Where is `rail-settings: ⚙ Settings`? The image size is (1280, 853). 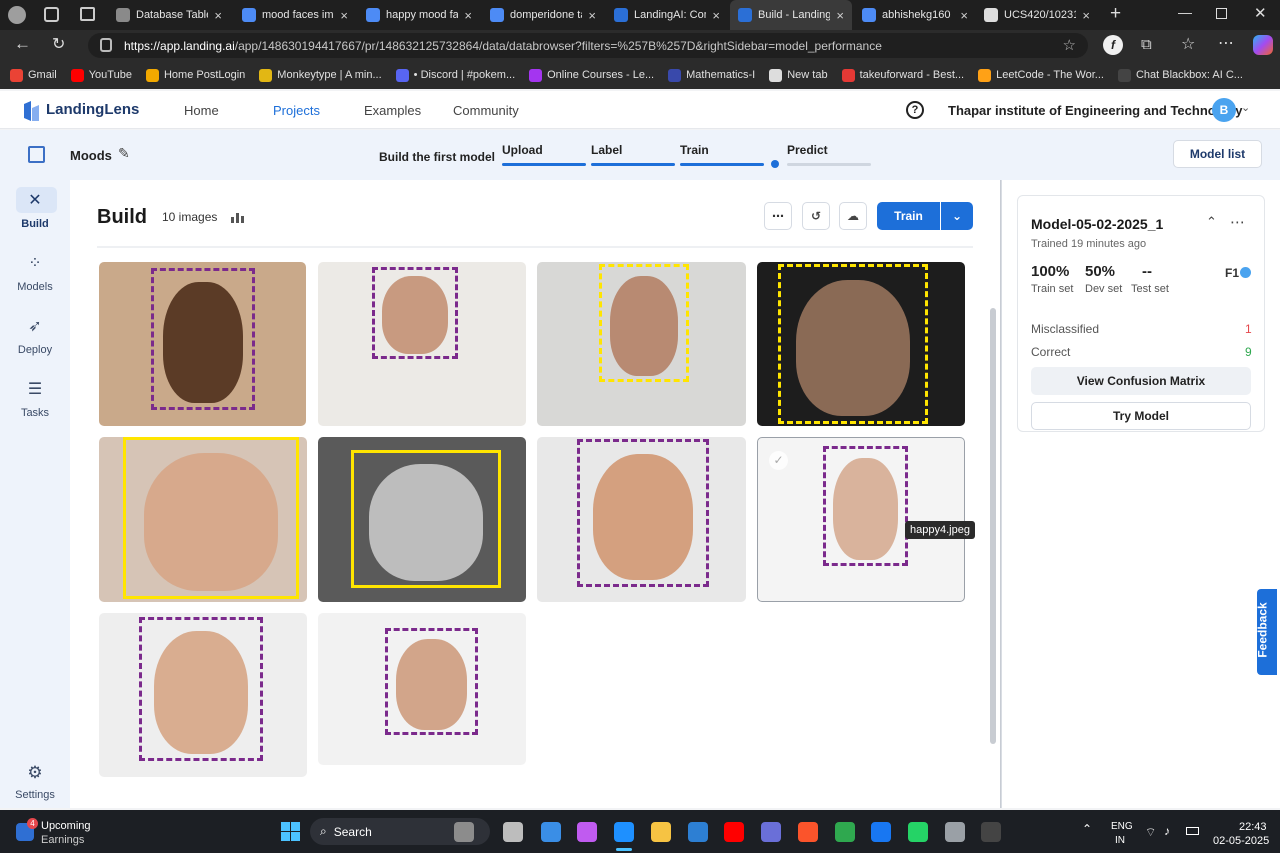 rail-settings: ⚙ Settings is located at coordinates (35, 782).